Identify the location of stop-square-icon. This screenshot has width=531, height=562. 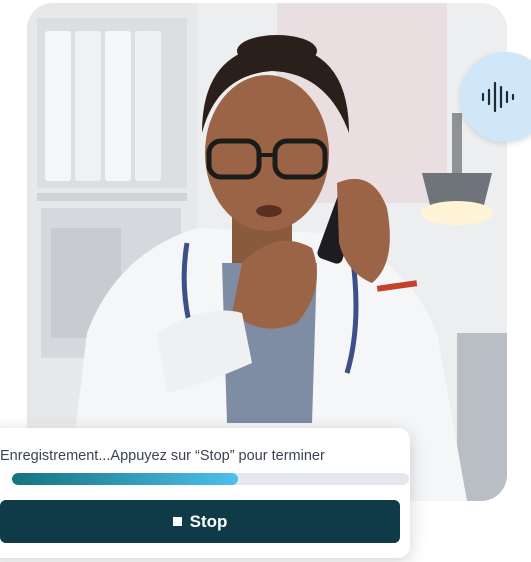
(177, 521).